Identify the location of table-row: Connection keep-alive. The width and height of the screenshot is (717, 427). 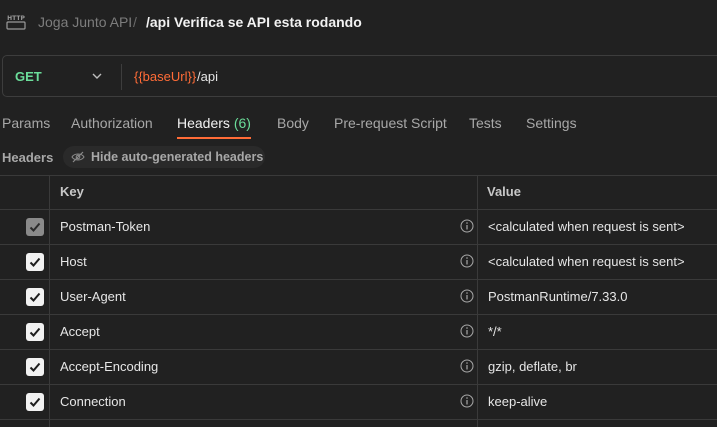
(358, 401).